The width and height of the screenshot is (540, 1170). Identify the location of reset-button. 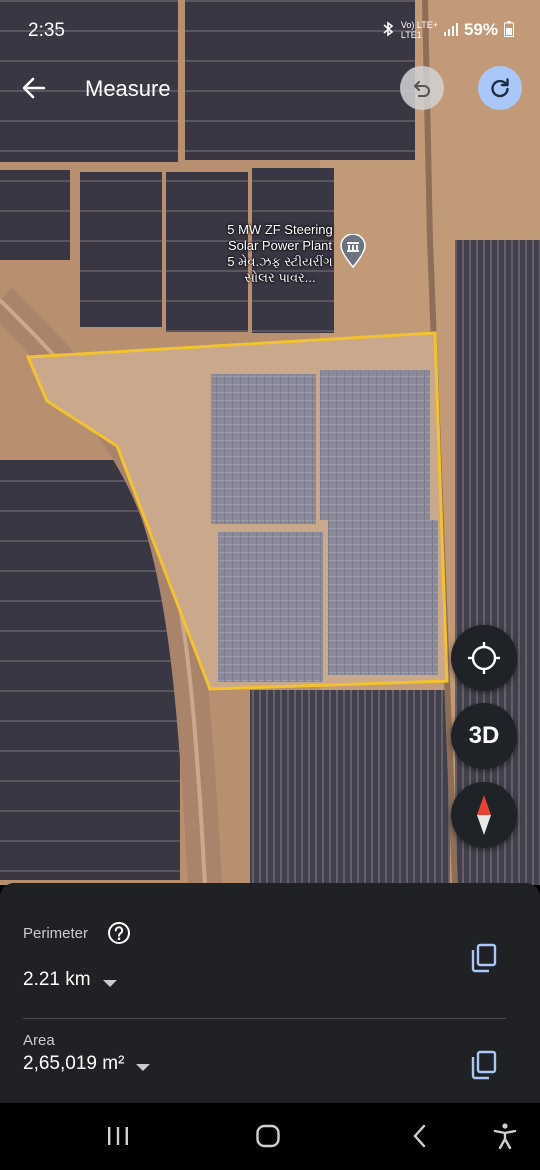
(500, 88).